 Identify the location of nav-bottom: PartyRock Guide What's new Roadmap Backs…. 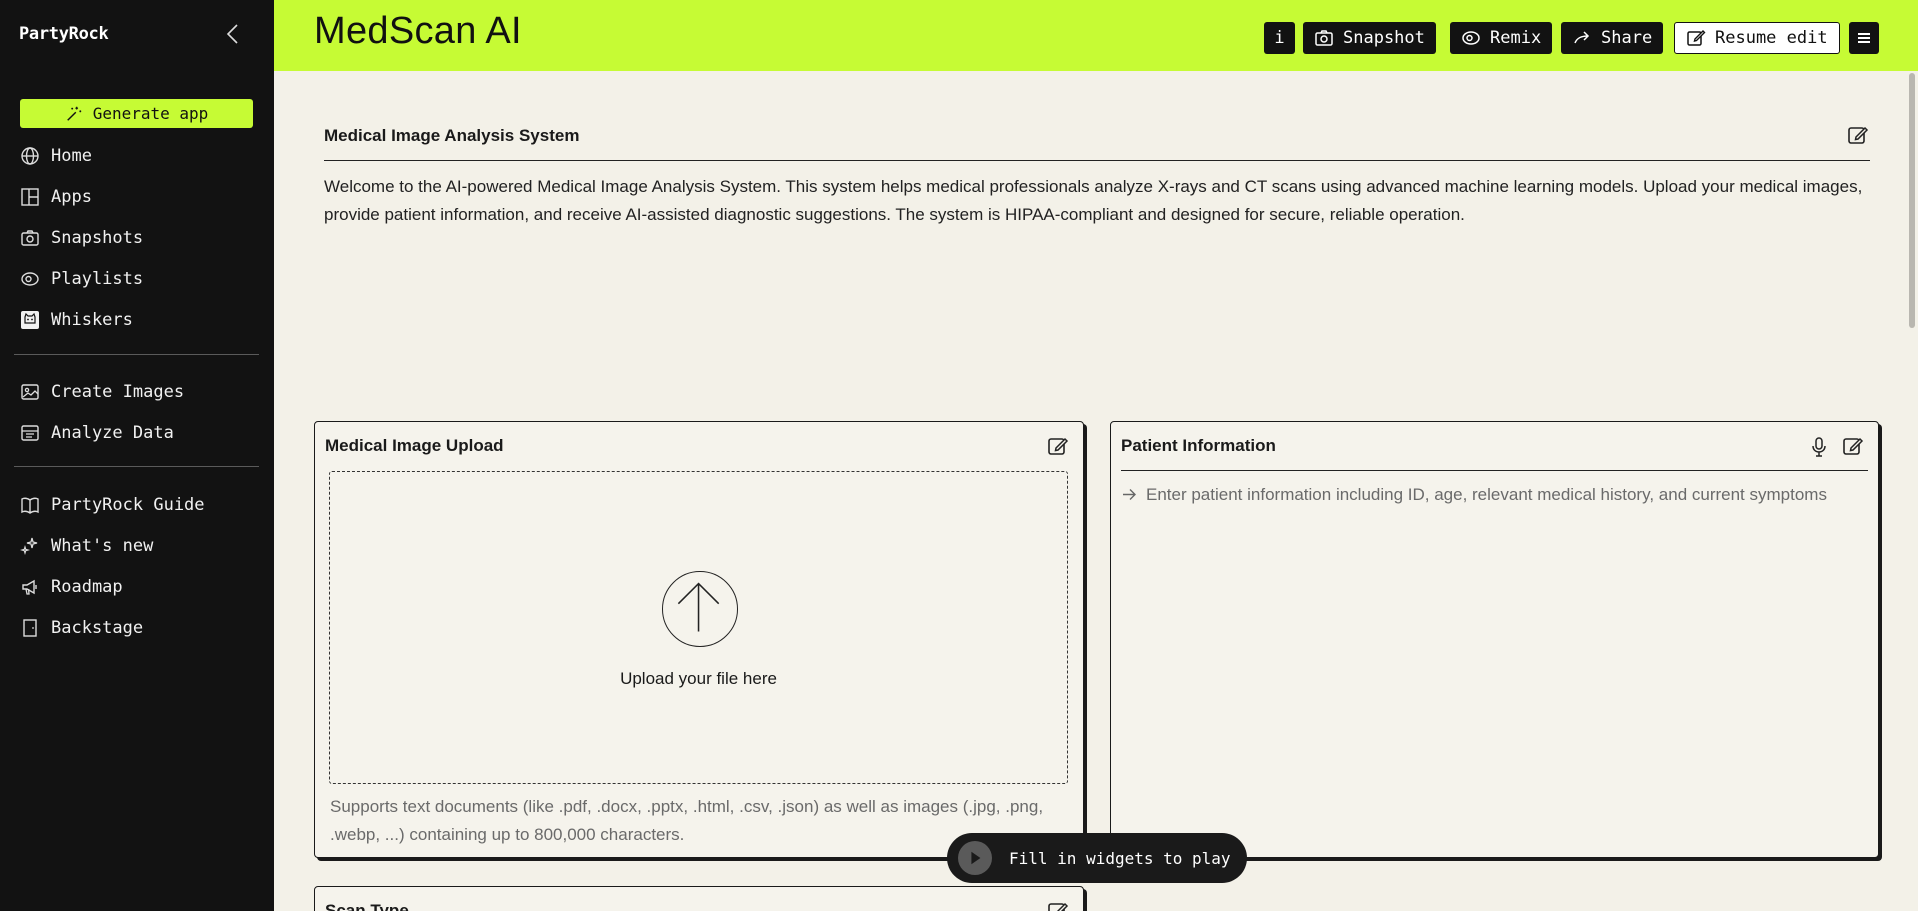
(137, 566).